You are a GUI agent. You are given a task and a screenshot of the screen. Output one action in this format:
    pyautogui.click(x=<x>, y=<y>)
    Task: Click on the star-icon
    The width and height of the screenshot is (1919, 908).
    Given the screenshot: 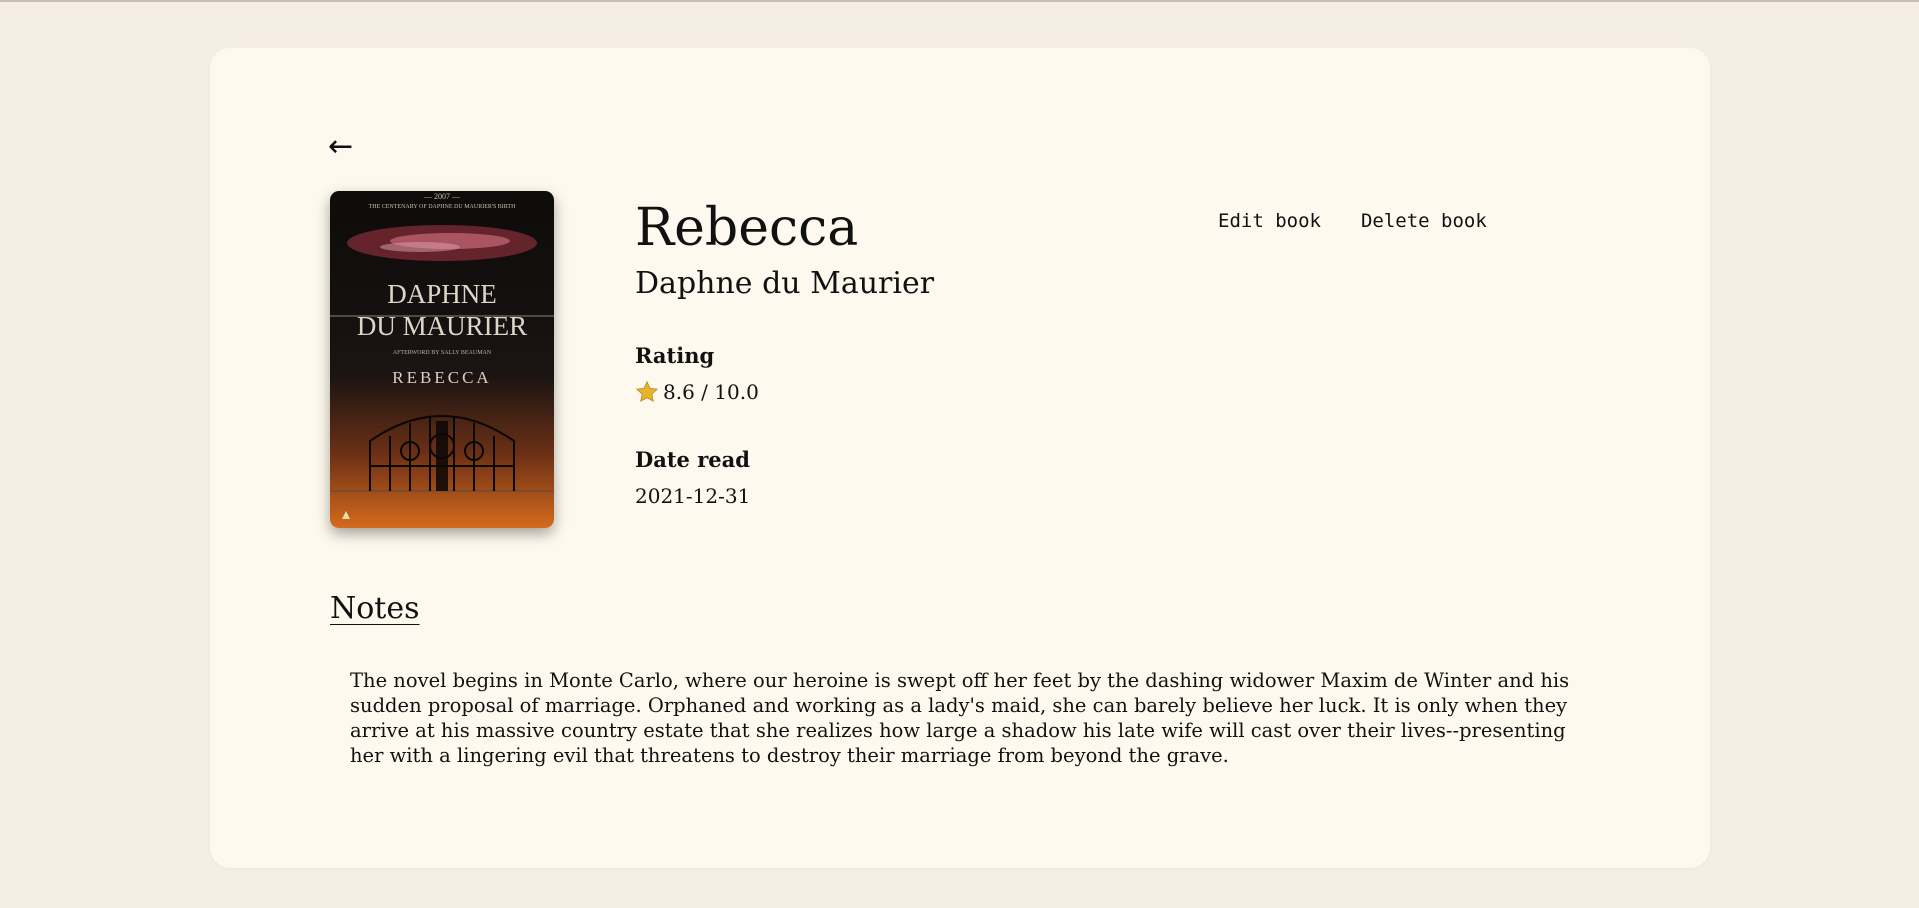 What is the action you would take?
    pyautogui.click(x=647, y=391)
    